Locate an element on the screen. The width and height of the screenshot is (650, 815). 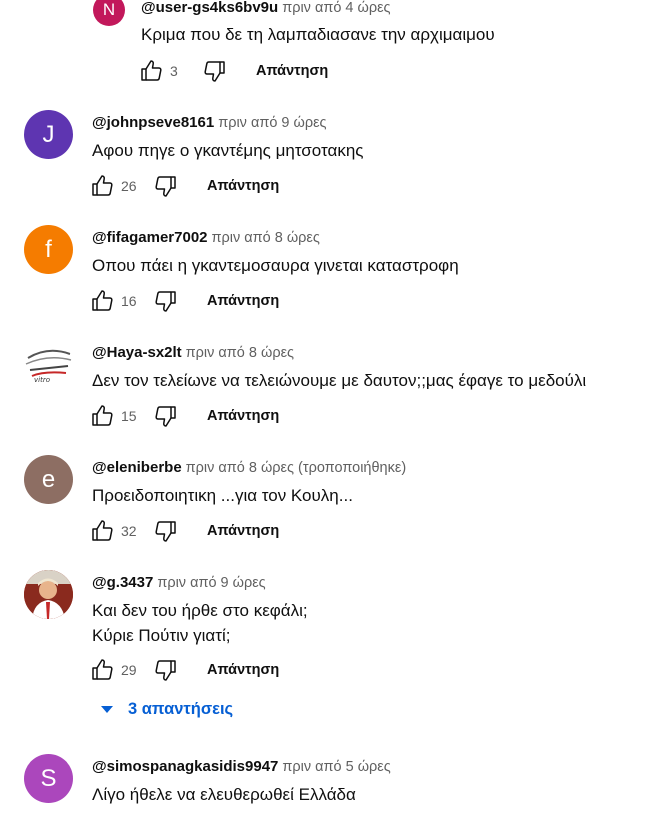
timestamp: πριν από 4 ώρες is located at coordinates (336, 8).